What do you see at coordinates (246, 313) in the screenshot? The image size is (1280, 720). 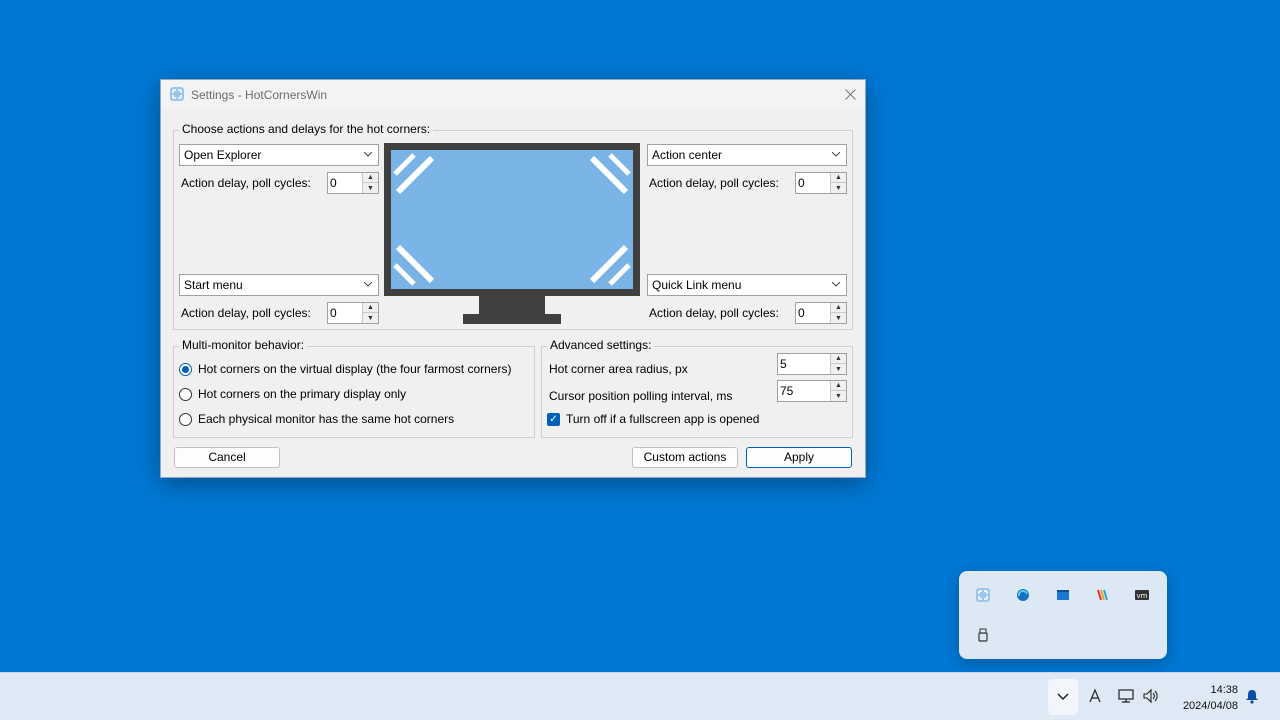 I see `bottom-left-delay-label: Action delay, poll cycles:` at bounding box center [246, 313].